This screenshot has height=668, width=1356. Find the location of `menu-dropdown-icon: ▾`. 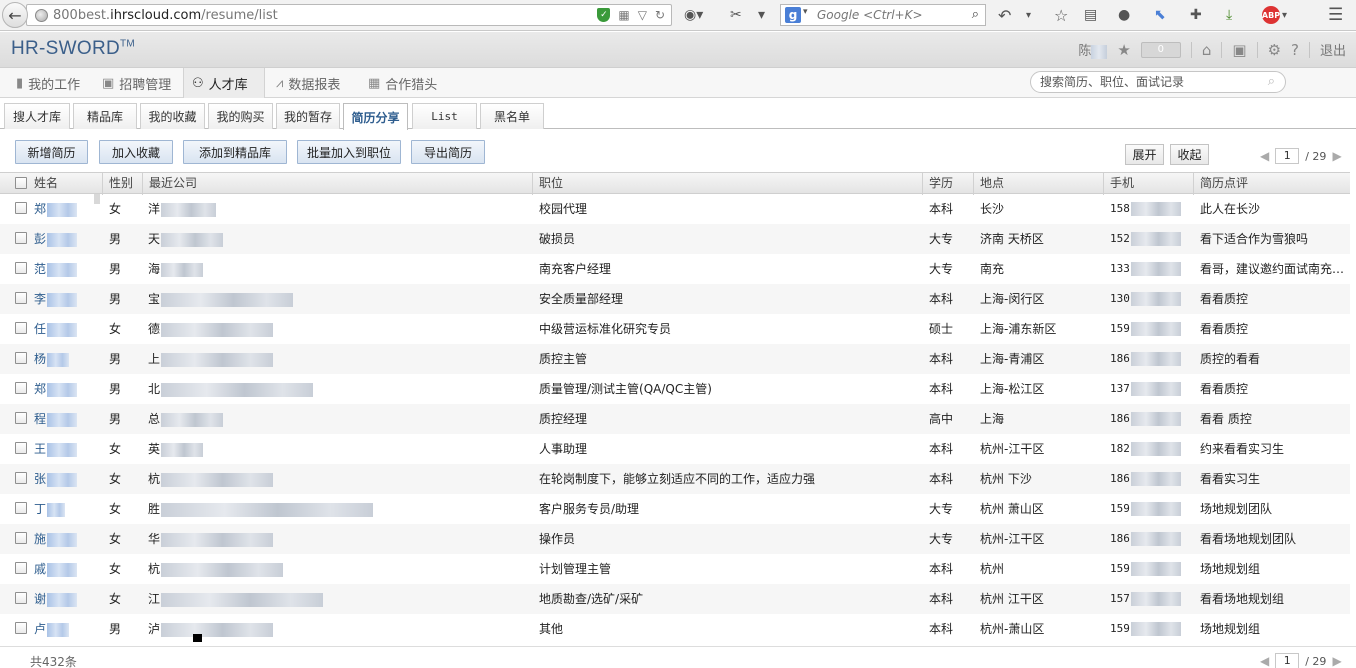

menu-dropdown-icon: ▾ is located at coordinates (761, 15).